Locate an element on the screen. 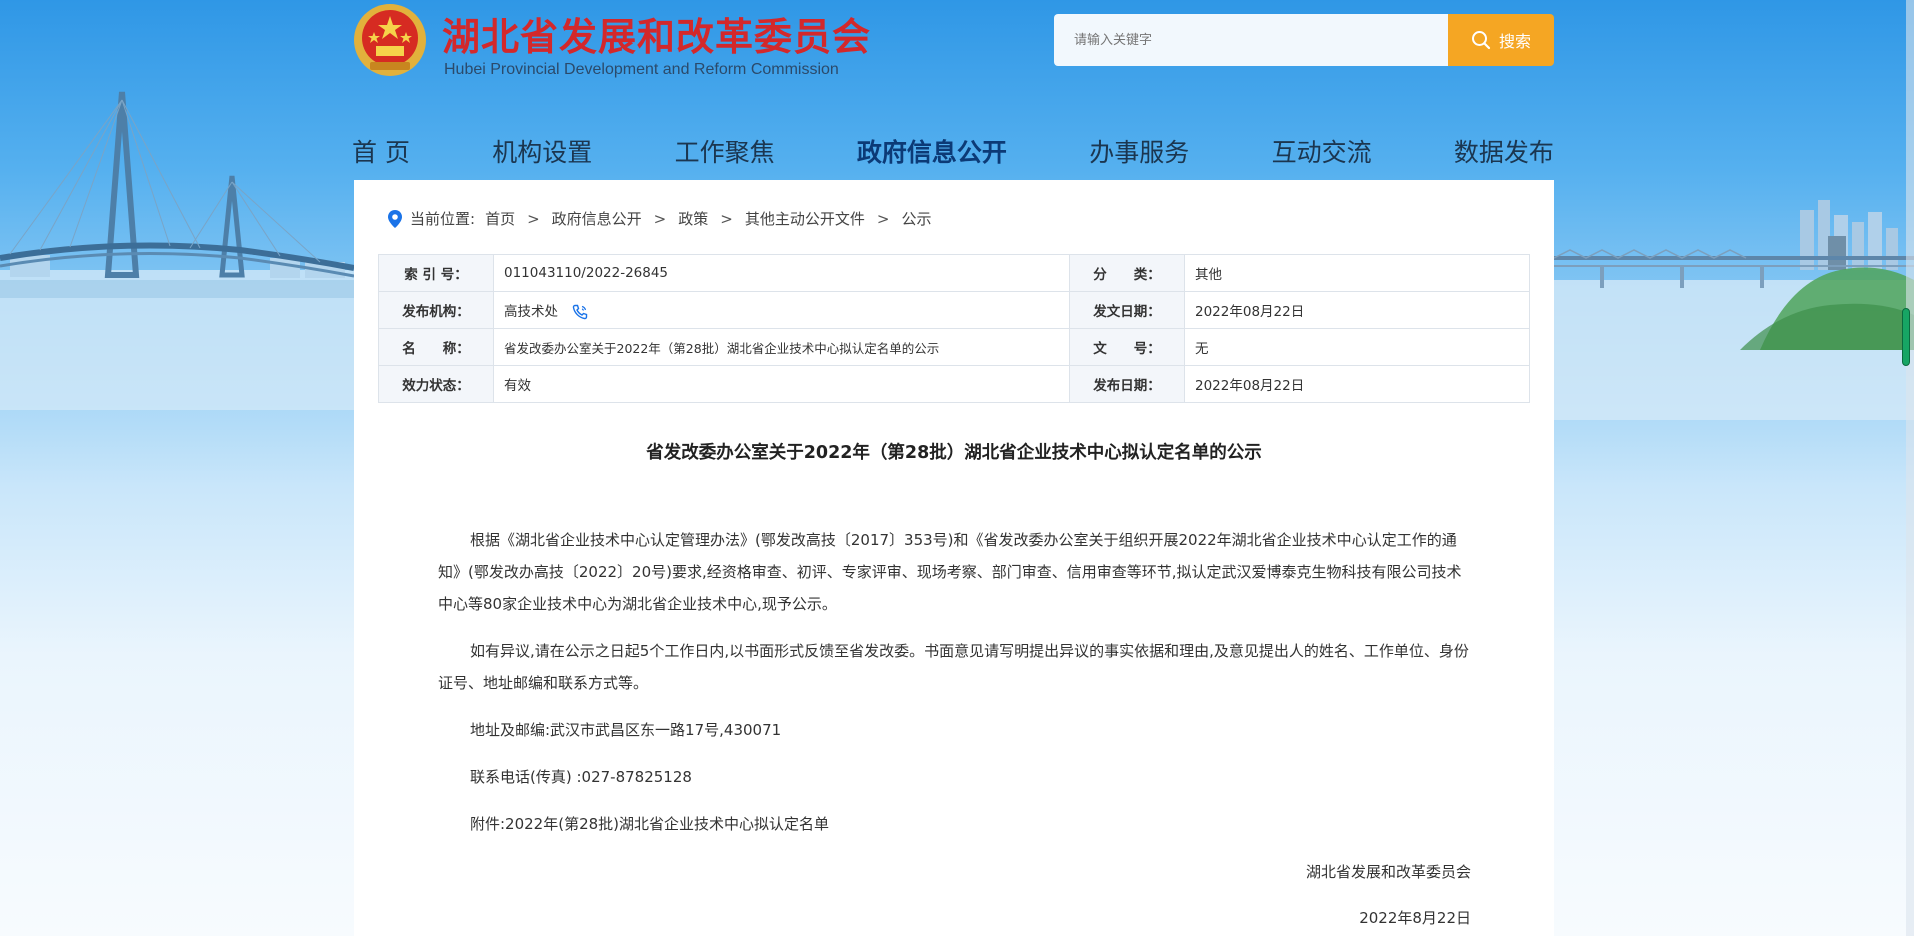 This screenshot has width=1914, height=936. issue-date-value: 2022年08月22日 is located at coordinates (1357, 310).